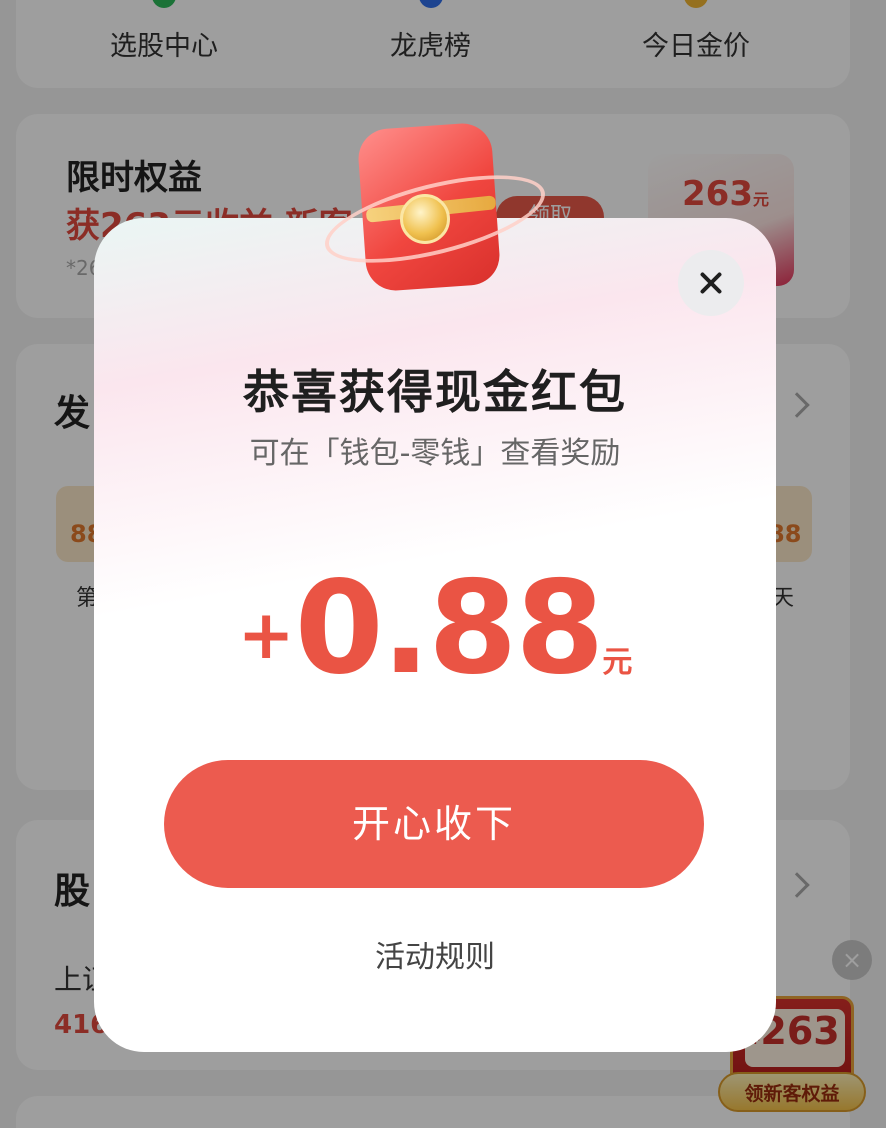  I want to click on activity-rules-link: 活动规则, so click(435, 954).